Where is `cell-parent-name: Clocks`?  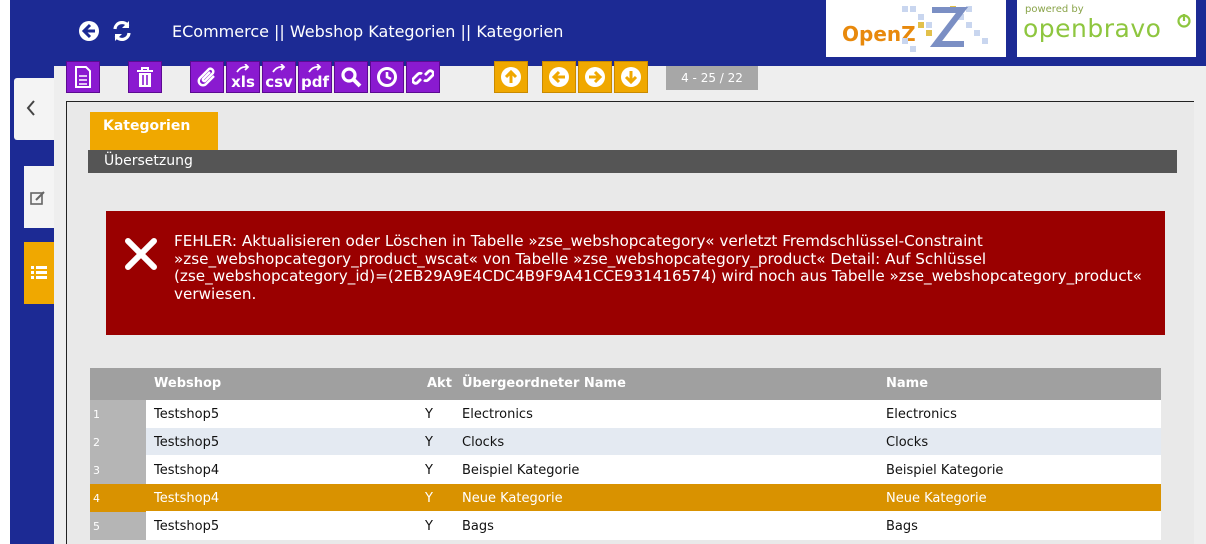 cell-parent-name: Clocks is located at coordinates (483, 442).